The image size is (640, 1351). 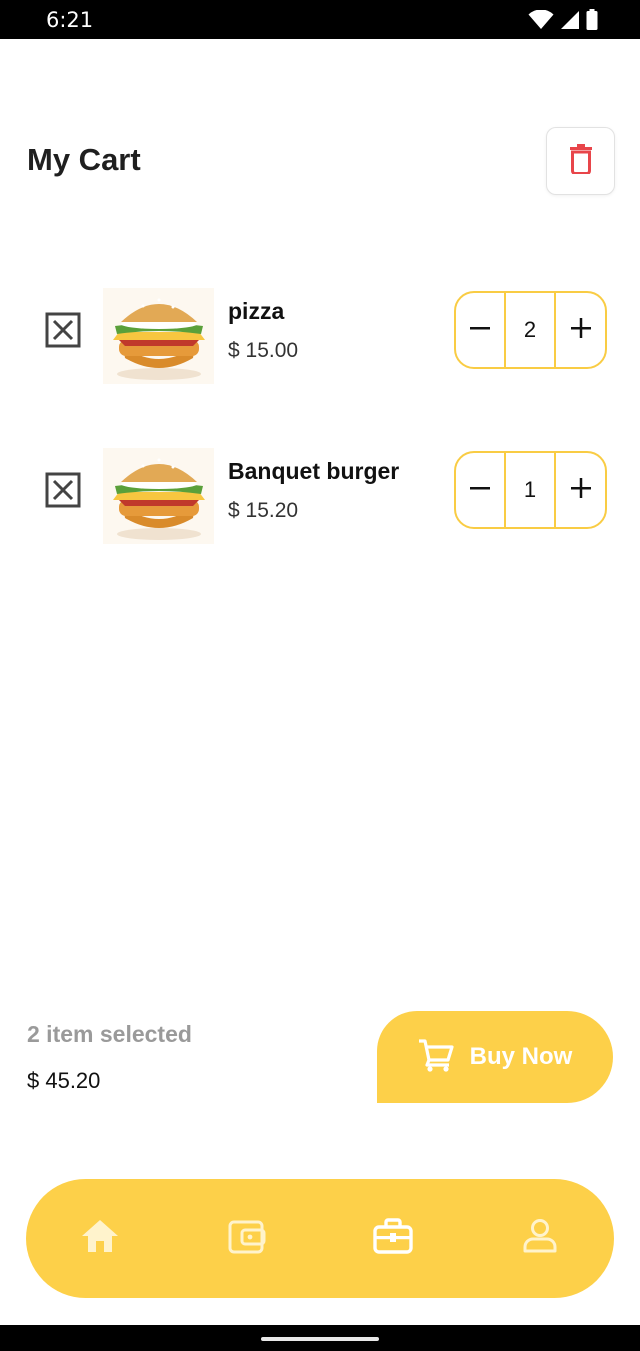 What do you see at coordinates (84, 159) in the screenshot?
I see `page-title: My Cart` at bounding box center [84, 159].